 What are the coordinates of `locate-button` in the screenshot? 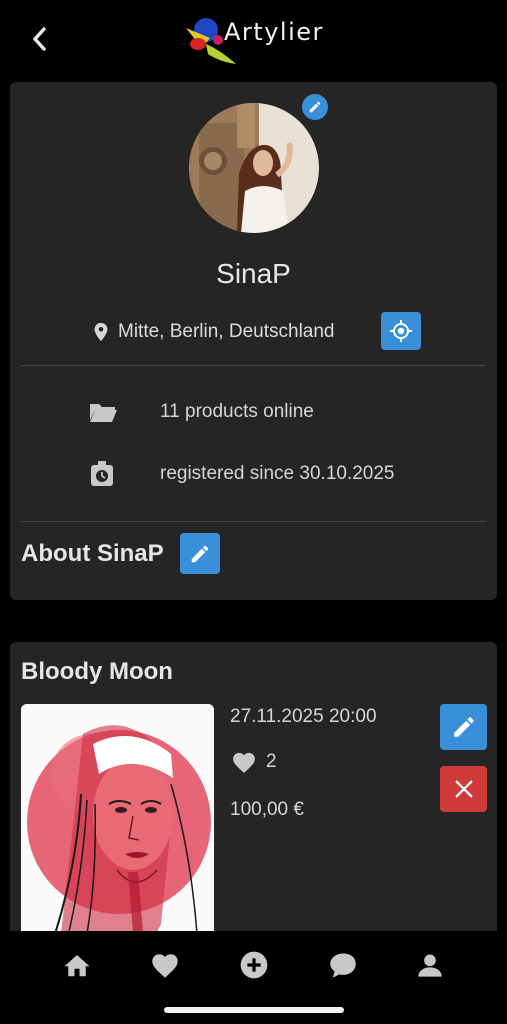 It's located at (401, 331).